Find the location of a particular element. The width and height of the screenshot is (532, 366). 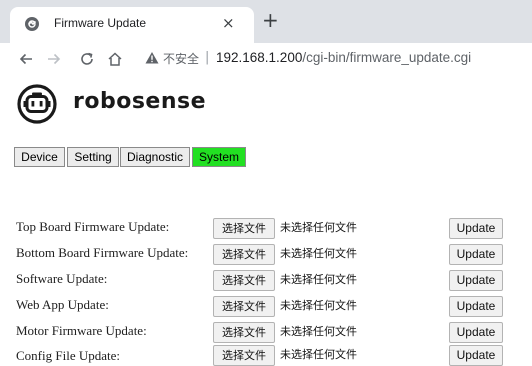

row-label: Motor Firmware Update: is located at coordinates (81, 330).